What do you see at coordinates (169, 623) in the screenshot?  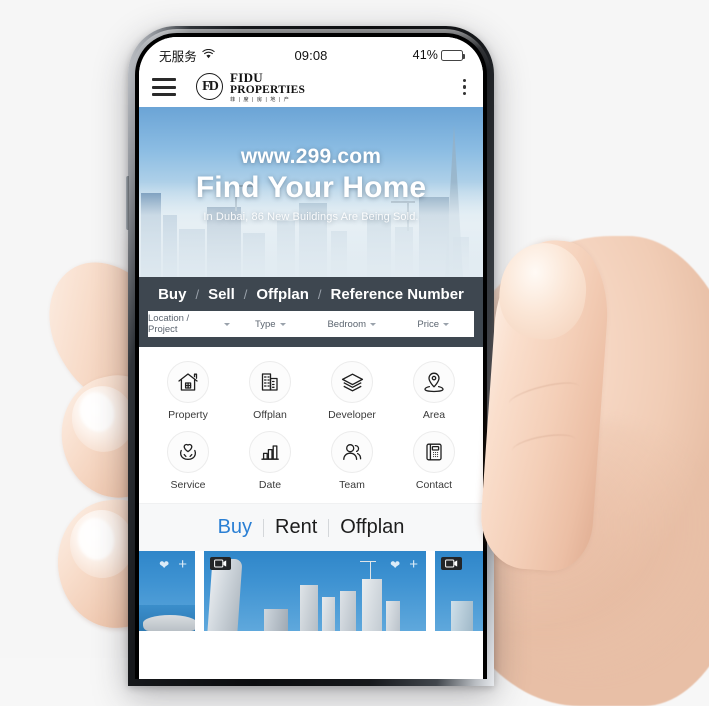 I see `island-photo` at bounding box center [169, 623].